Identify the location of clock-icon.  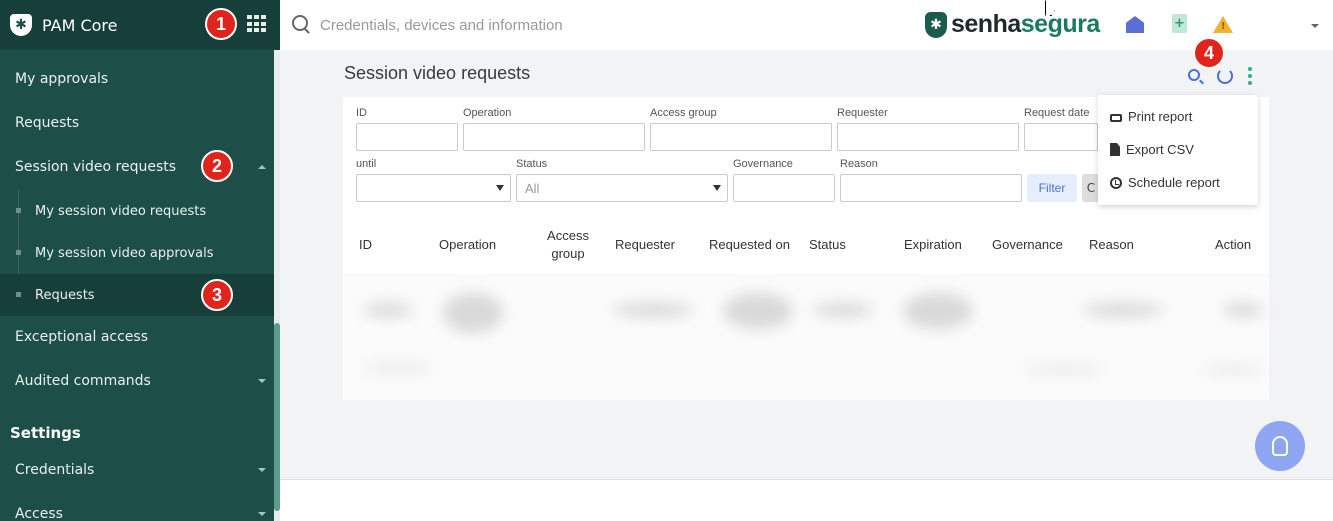
(1116, 182).